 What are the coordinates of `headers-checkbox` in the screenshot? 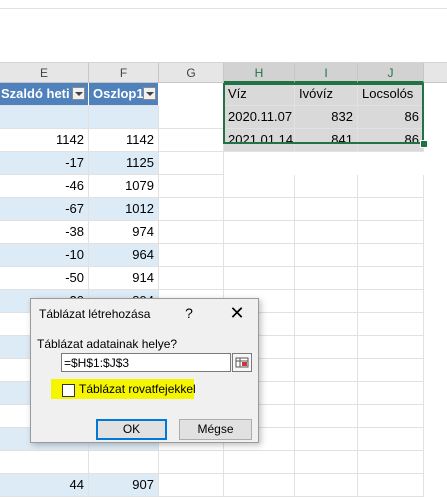 It's located at (68, 390).